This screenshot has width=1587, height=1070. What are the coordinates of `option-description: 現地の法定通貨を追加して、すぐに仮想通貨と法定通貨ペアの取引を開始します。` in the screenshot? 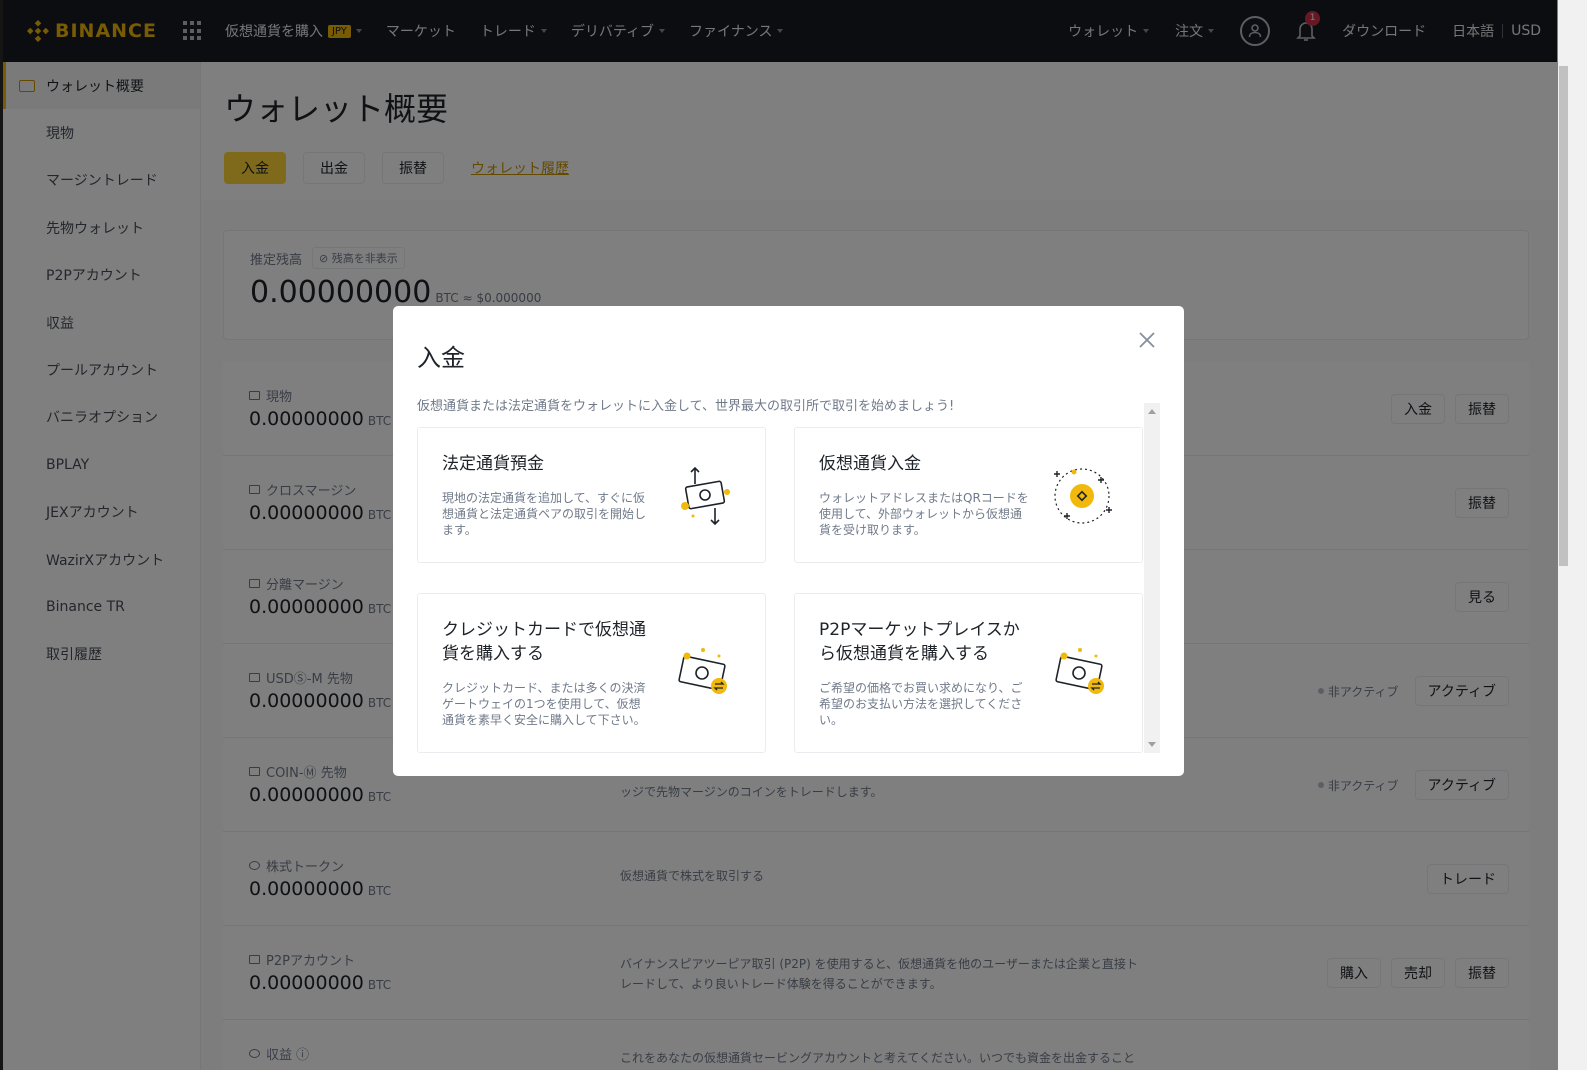 It's located at (544, 514).